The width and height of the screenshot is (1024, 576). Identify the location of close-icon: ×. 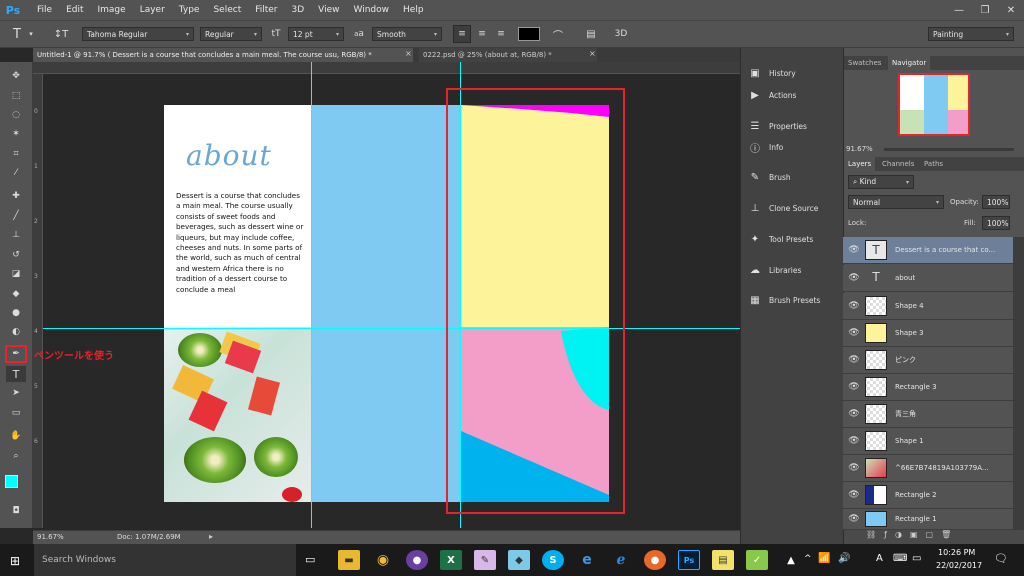
(592, 53).